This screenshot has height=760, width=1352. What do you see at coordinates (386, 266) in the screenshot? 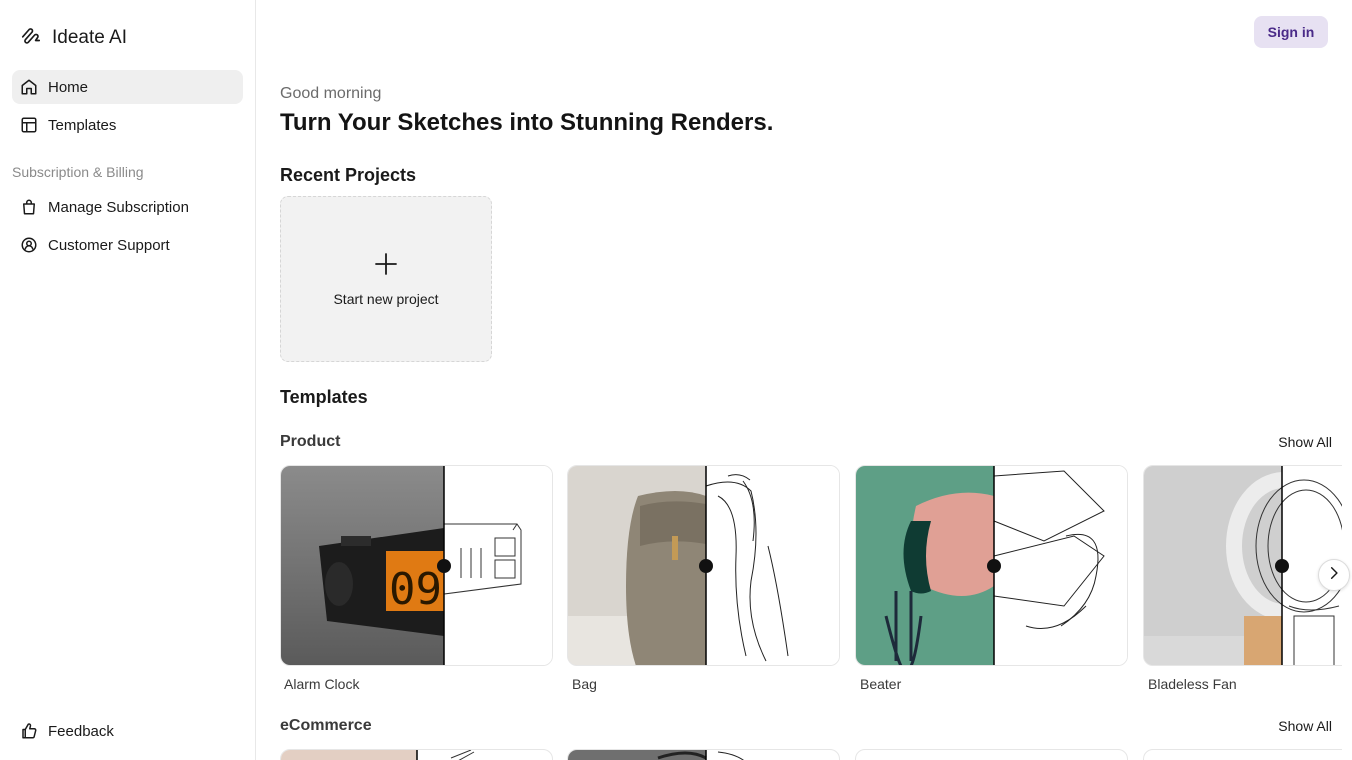
I see `plus-icon` at bounding box center [386, 266].